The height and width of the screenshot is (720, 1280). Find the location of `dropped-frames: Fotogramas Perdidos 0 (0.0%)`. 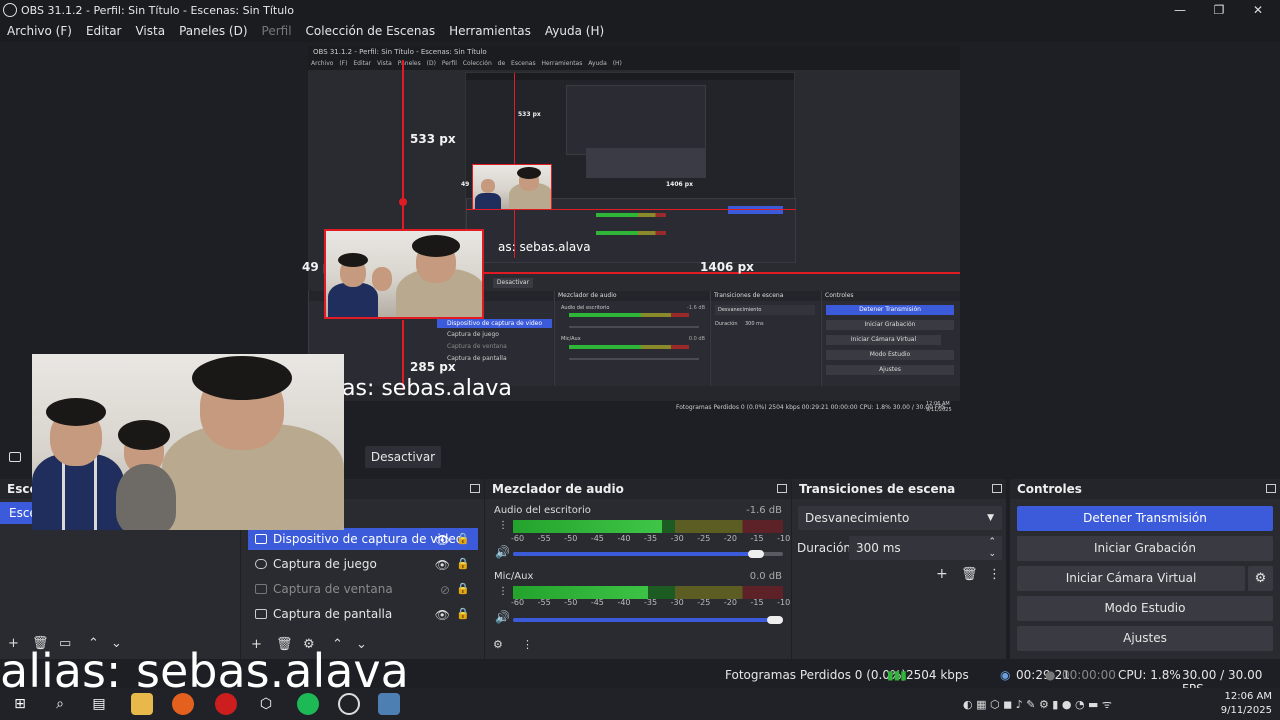

dropped-frames: Fotogramas Perdidos 0 (0.0%) is located at coordinates (816, 675).